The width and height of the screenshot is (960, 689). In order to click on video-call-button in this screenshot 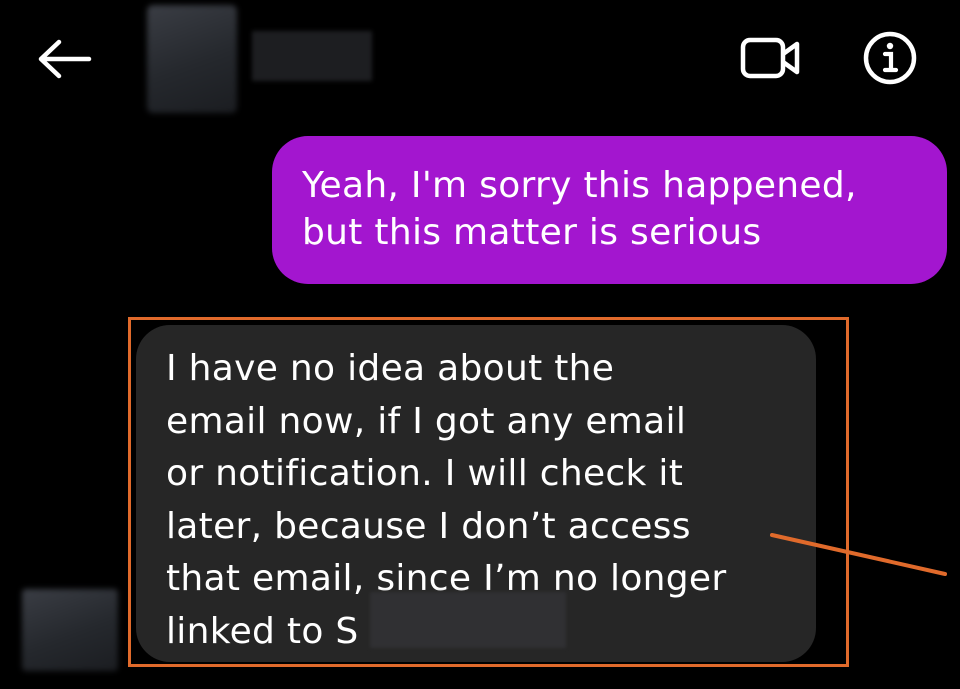, I will do `click(771, 58)`.